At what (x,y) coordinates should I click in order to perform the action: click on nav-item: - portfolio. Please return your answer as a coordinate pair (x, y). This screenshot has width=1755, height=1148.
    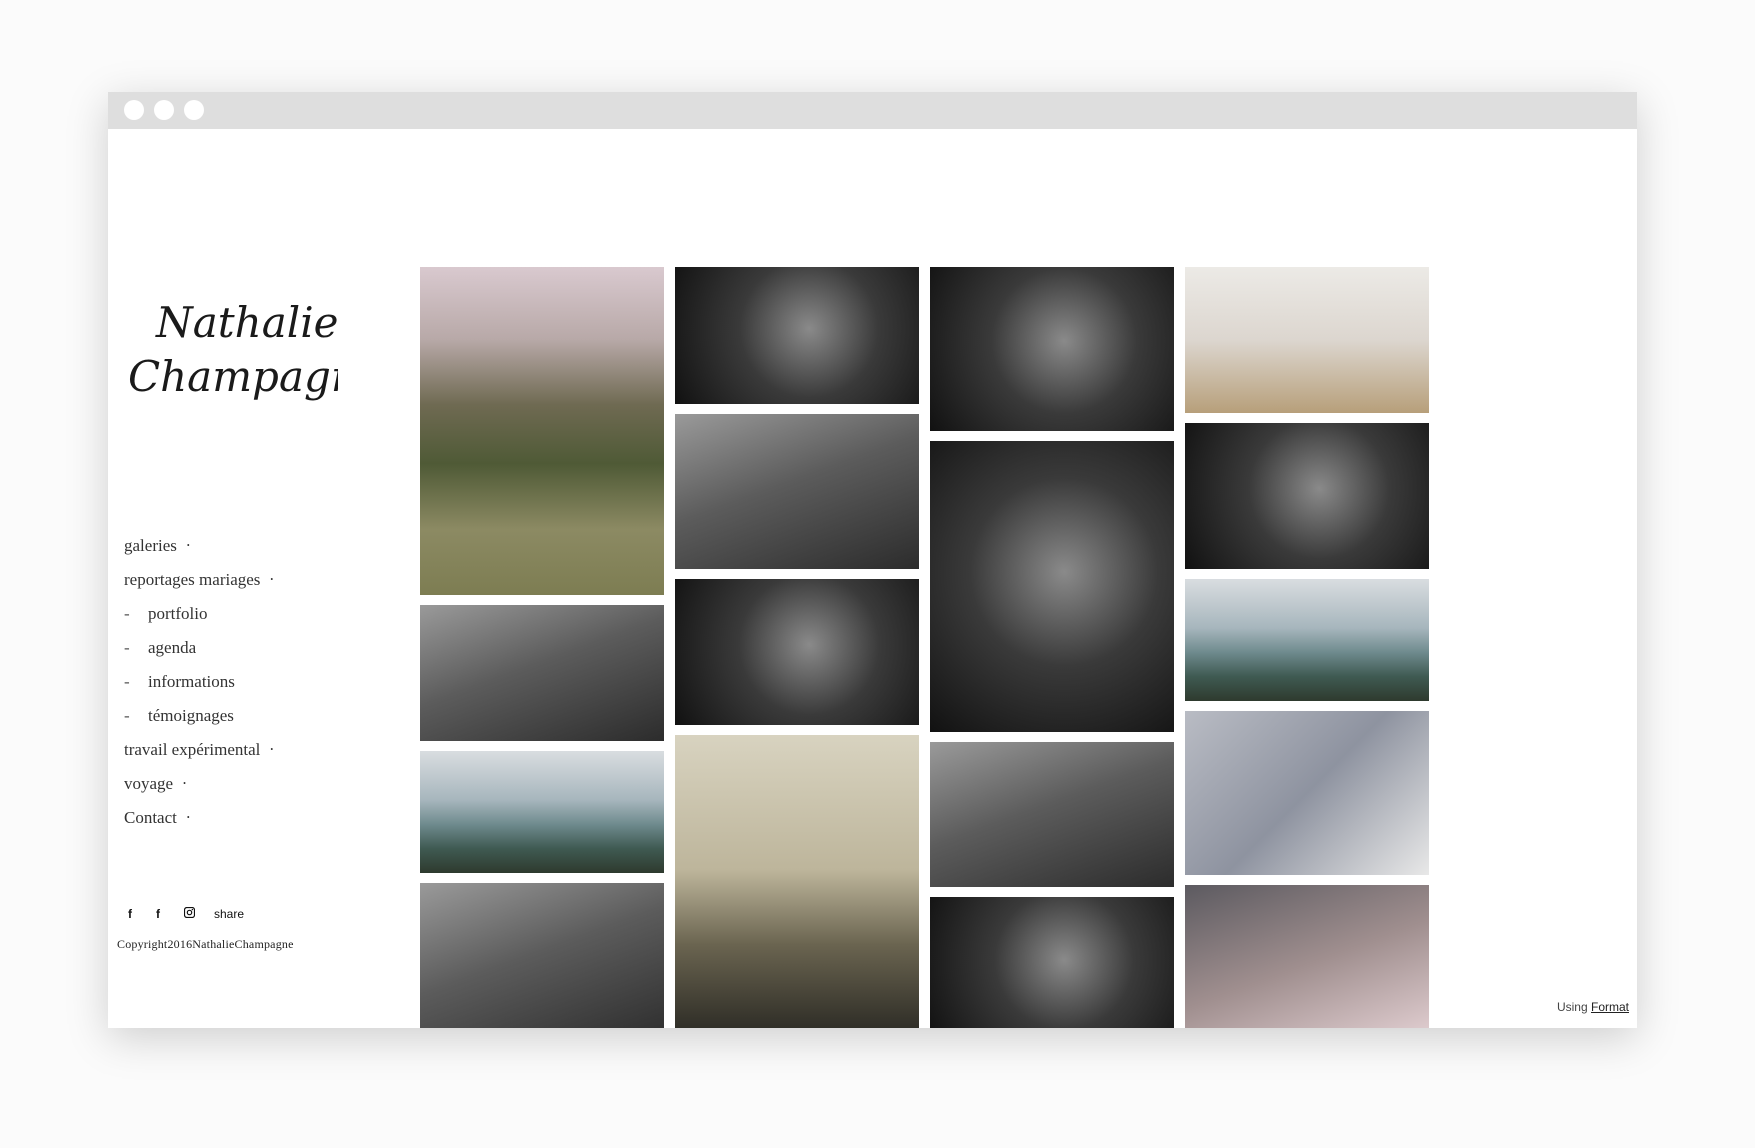
    Looking at the image, I should click on (198, 614).